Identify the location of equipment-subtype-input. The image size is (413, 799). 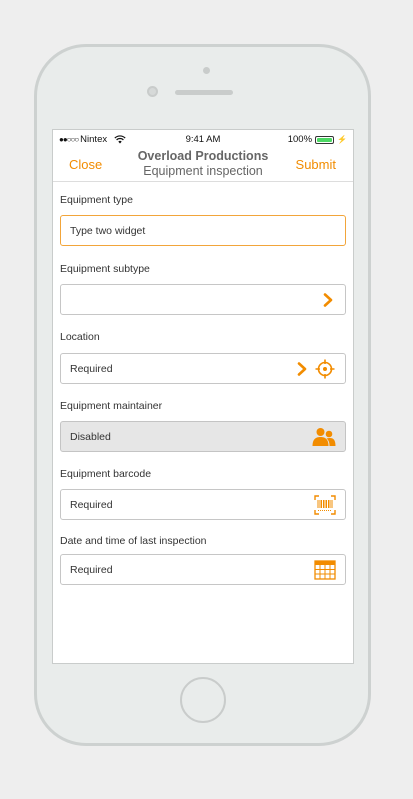
(170, 300).